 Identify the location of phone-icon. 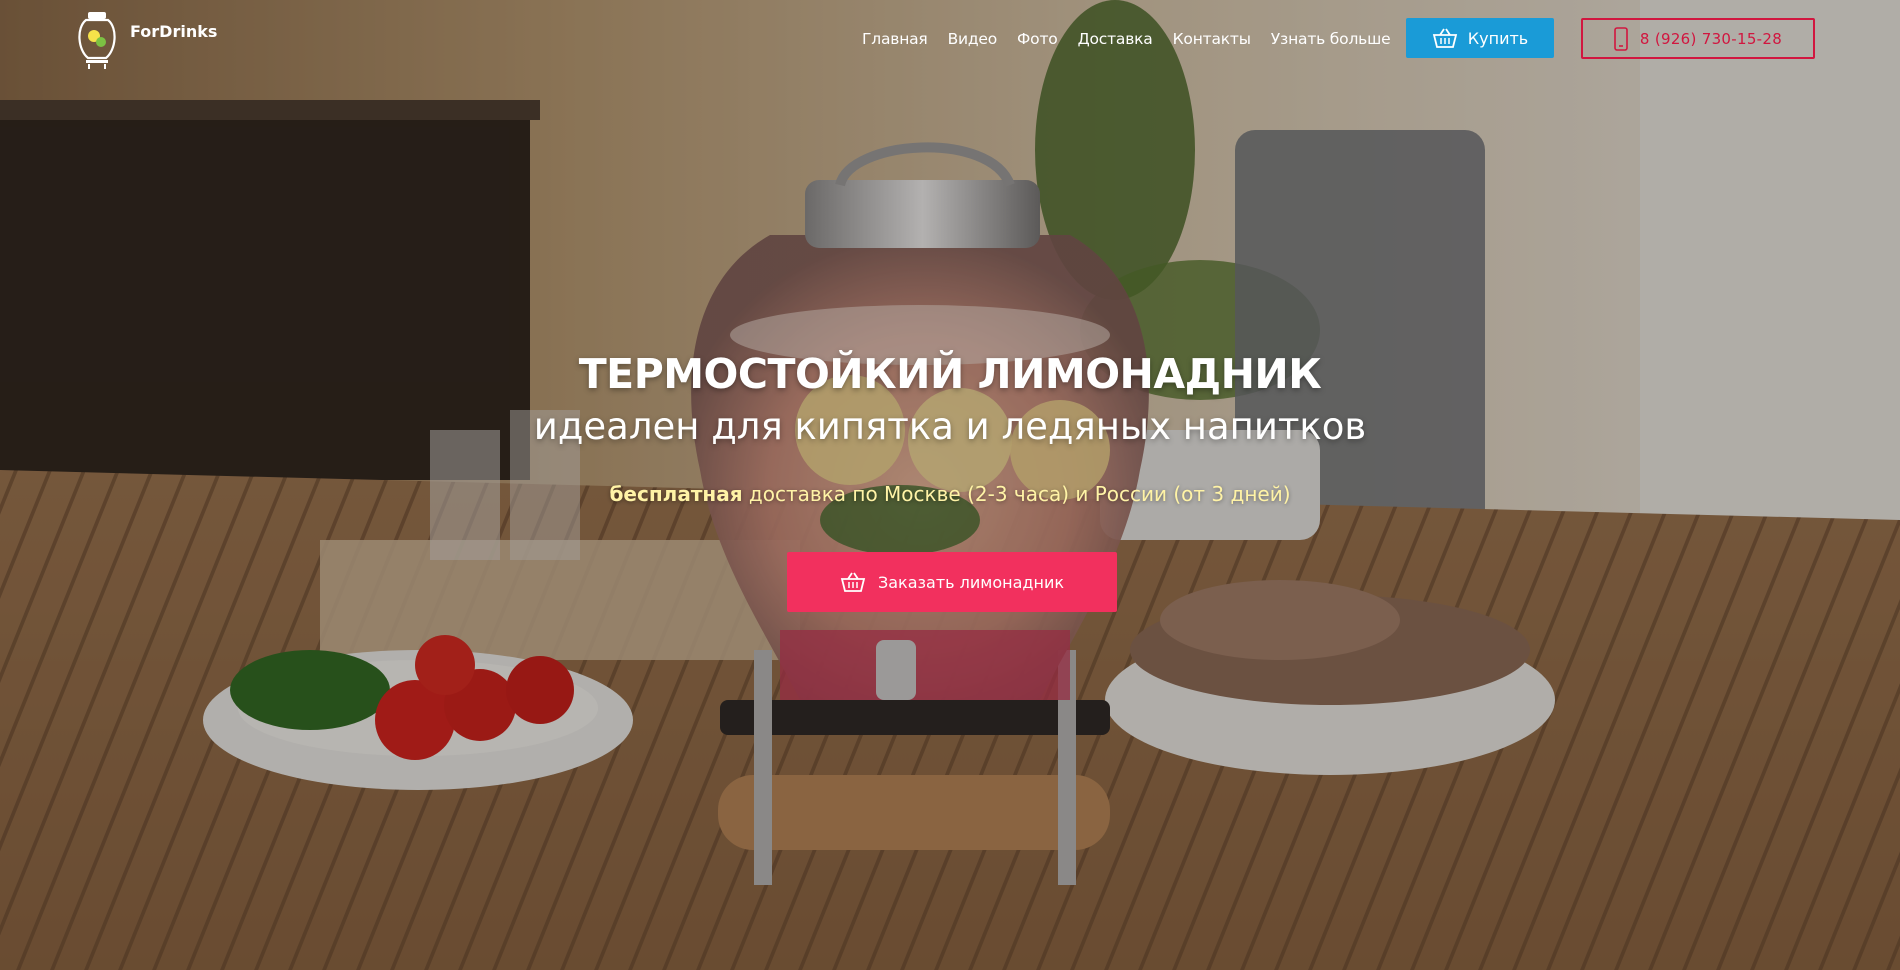
(1621, 38).